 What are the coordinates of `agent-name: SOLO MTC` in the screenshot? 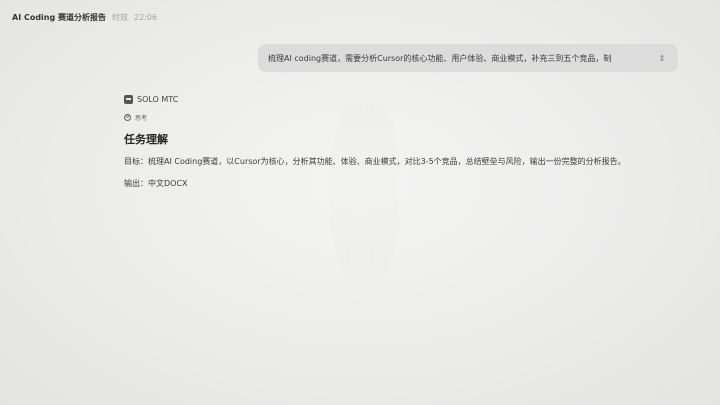 It's located at (158, 99).